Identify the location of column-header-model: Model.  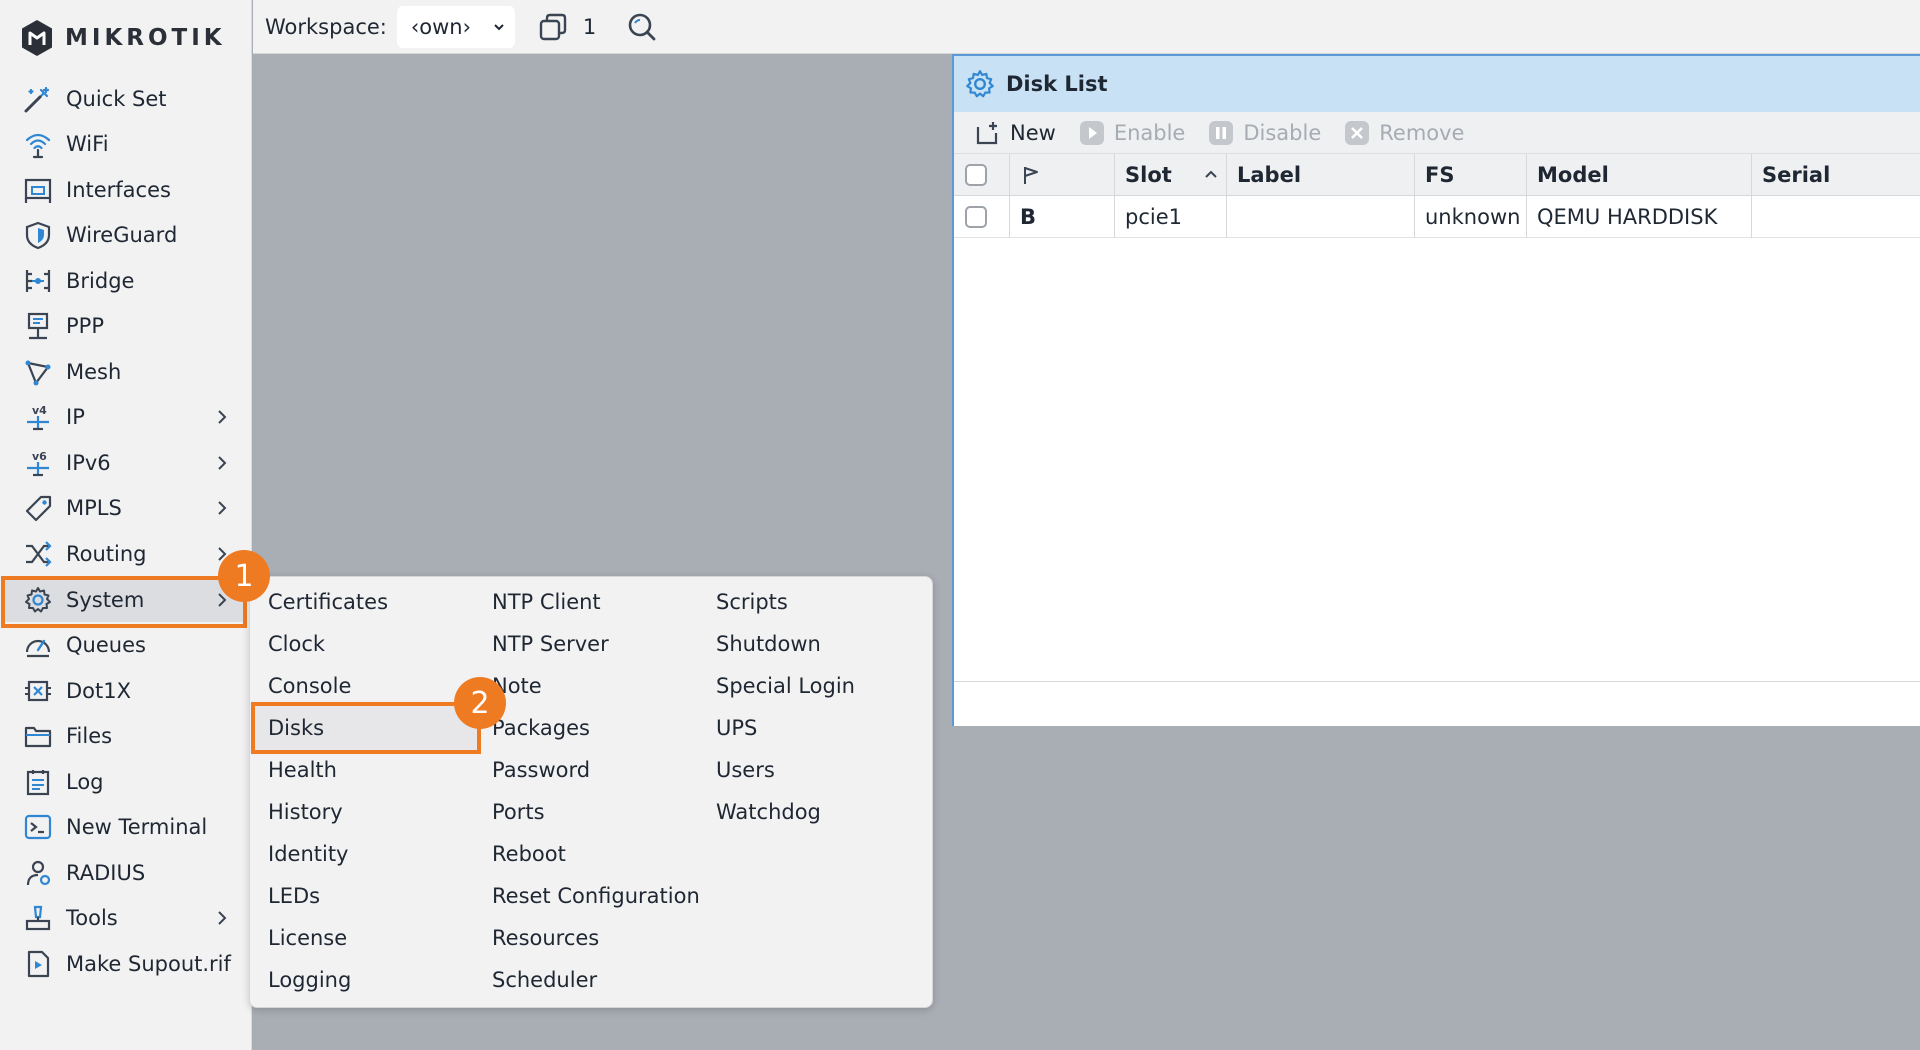
(1639, 175).